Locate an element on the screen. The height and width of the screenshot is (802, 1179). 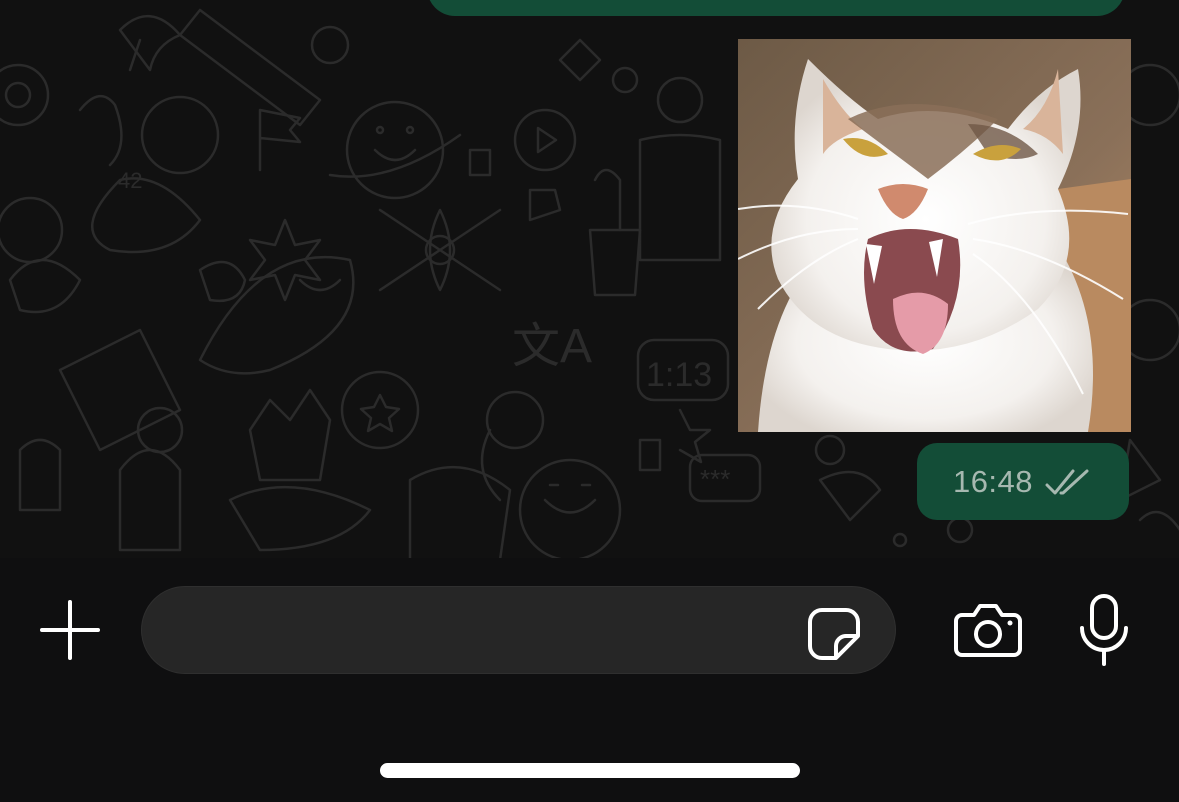
message-meta-bubble: 16:48 is located at coordinates (1023, 481).